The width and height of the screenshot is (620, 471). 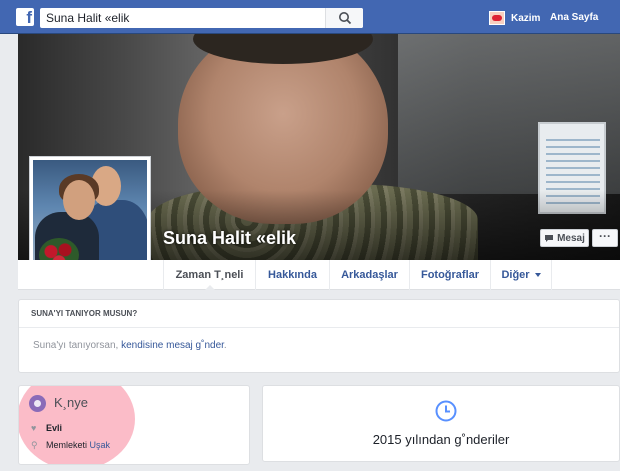 I want to click on nav-profile-link: Kazim, so click(x=514, y=18).